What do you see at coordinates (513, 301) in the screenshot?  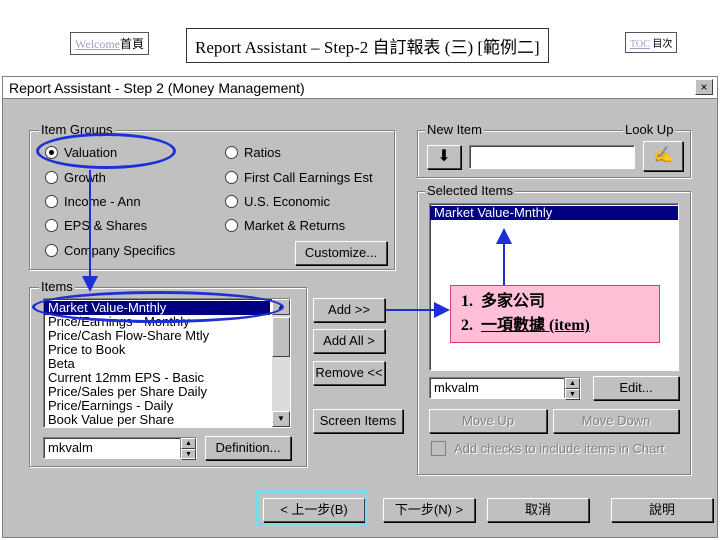 I see `annotation-text: 多家公司` at bounding box center [513, 301].